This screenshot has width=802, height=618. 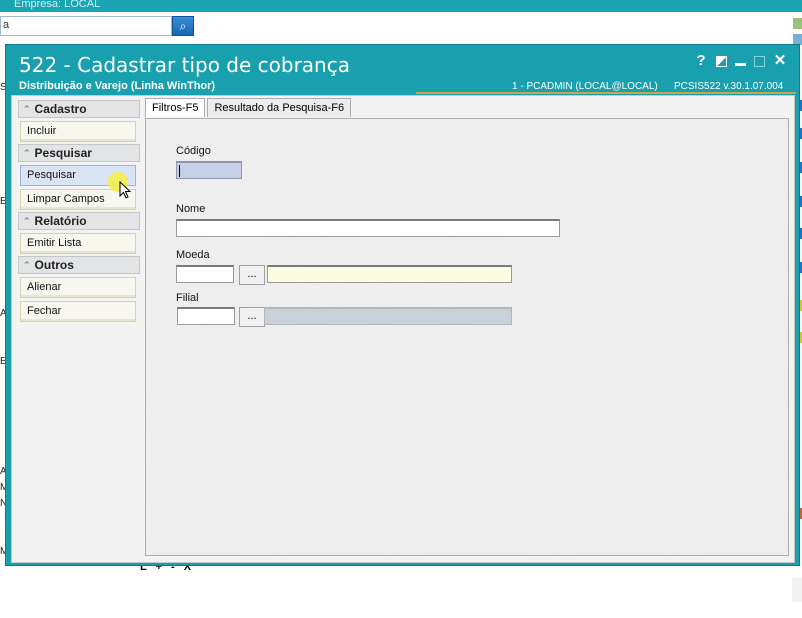 I want to click on restore-icon, so click(x=721, y=61).